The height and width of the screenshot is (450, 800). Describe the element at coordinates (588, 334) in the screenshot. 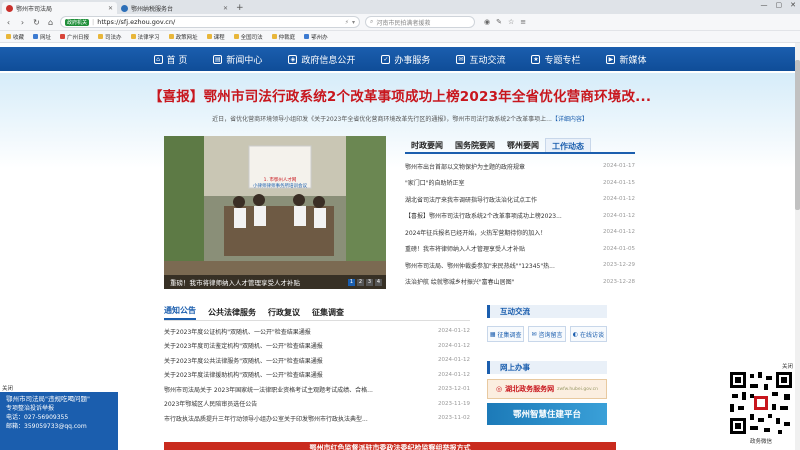

I see `interview-button: ◐ 在线访谈` at that location.